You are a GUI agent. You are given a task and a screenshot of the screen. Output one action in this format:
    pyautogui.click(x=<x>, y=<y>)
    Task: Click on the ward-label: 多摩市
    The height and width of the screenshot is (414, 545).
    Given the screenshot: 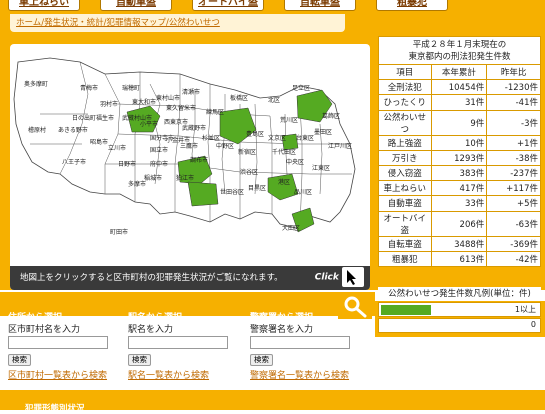 What is the action you would take?
    pyautogui.click(x=137, y=184)
    